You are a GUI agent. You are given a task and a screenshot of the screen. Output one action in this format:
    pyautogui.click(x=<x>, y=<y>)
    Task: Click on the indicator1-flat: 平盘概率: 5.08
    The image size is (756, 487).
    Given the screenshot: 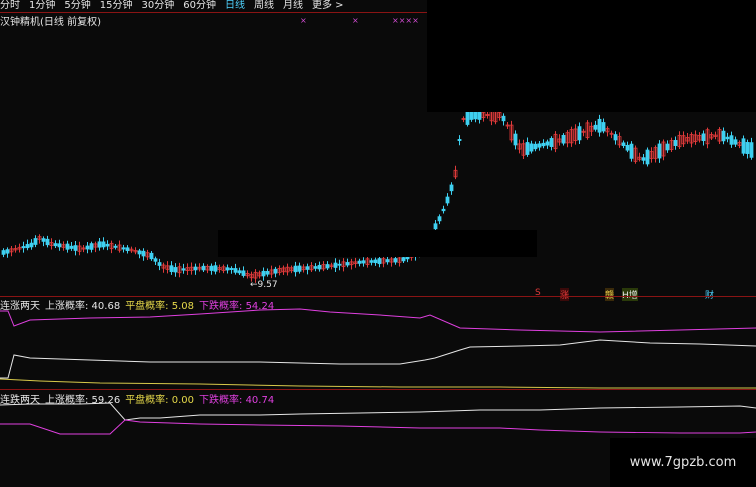 What is the action you would take?
    pyautogui.click(x=160, y=306)
    